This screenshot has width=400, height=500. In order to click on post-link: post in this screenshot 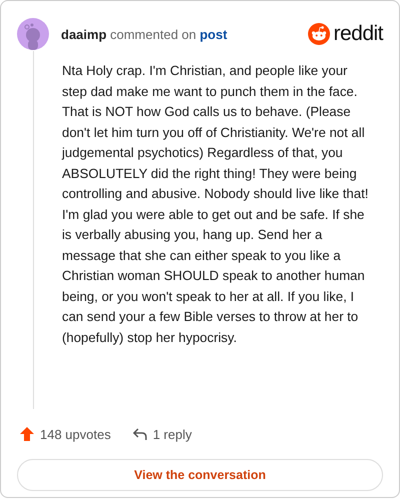, I will do `click(214, 34)`.